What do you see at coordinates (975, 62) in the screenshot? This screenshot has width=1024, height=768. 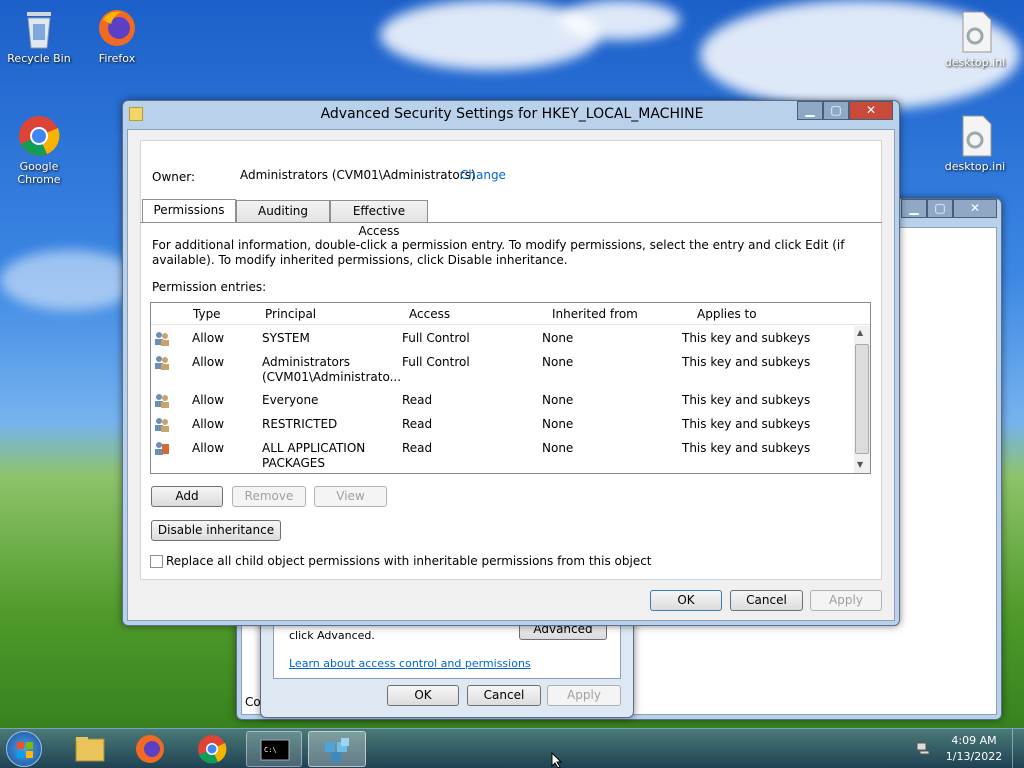 I see `desktop-ini-label-1: desktop.ini` at bounding box center [975, 62].